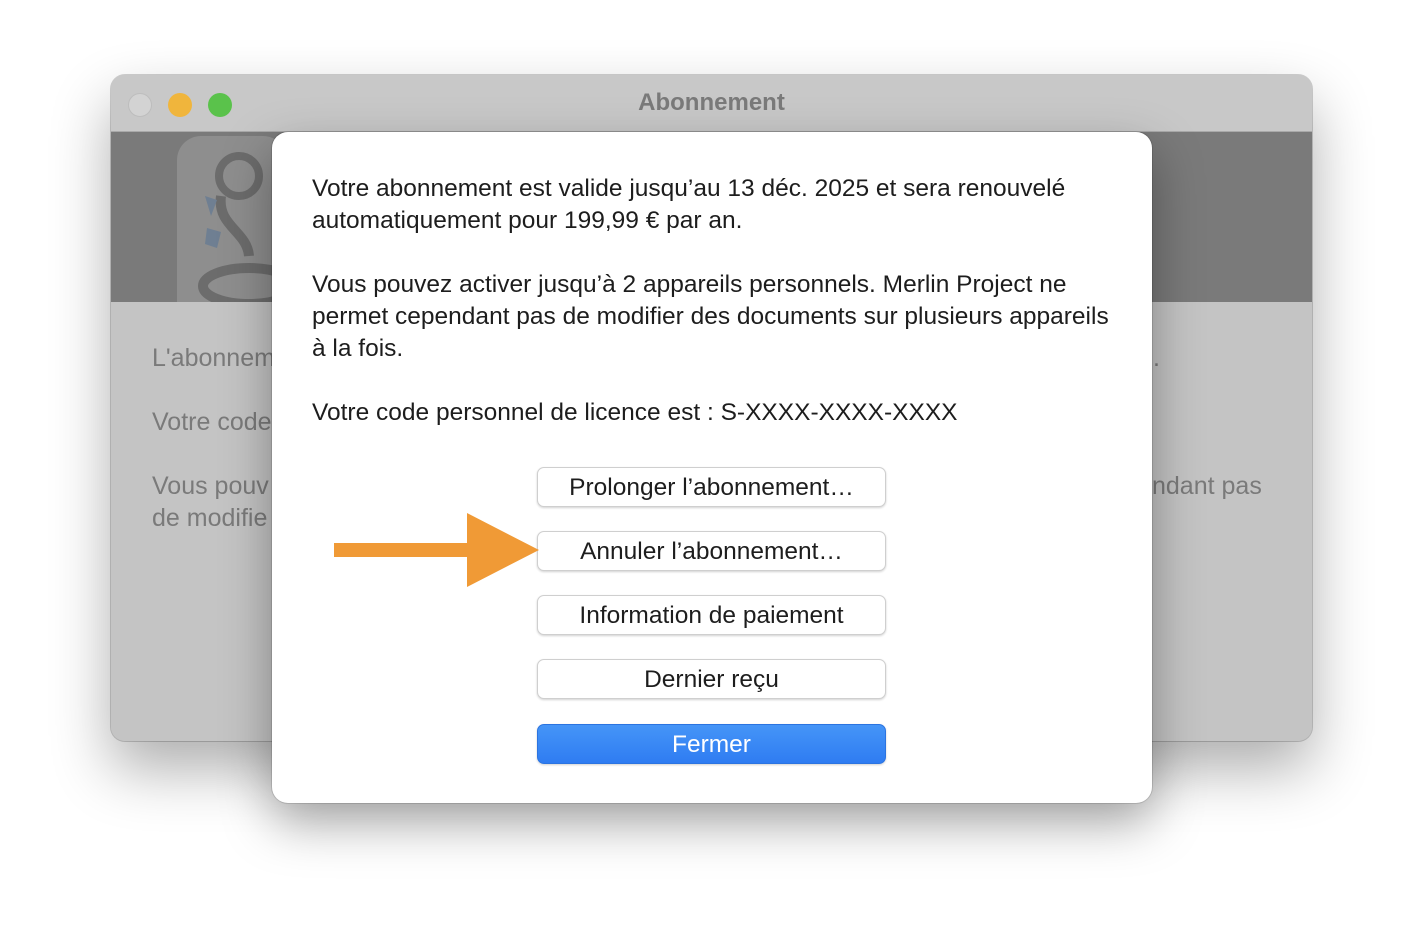  What do you see at coordinates (1156, 358) in the screenshot?
I see `background-text-line: .` at bounding box center [1156, 358].